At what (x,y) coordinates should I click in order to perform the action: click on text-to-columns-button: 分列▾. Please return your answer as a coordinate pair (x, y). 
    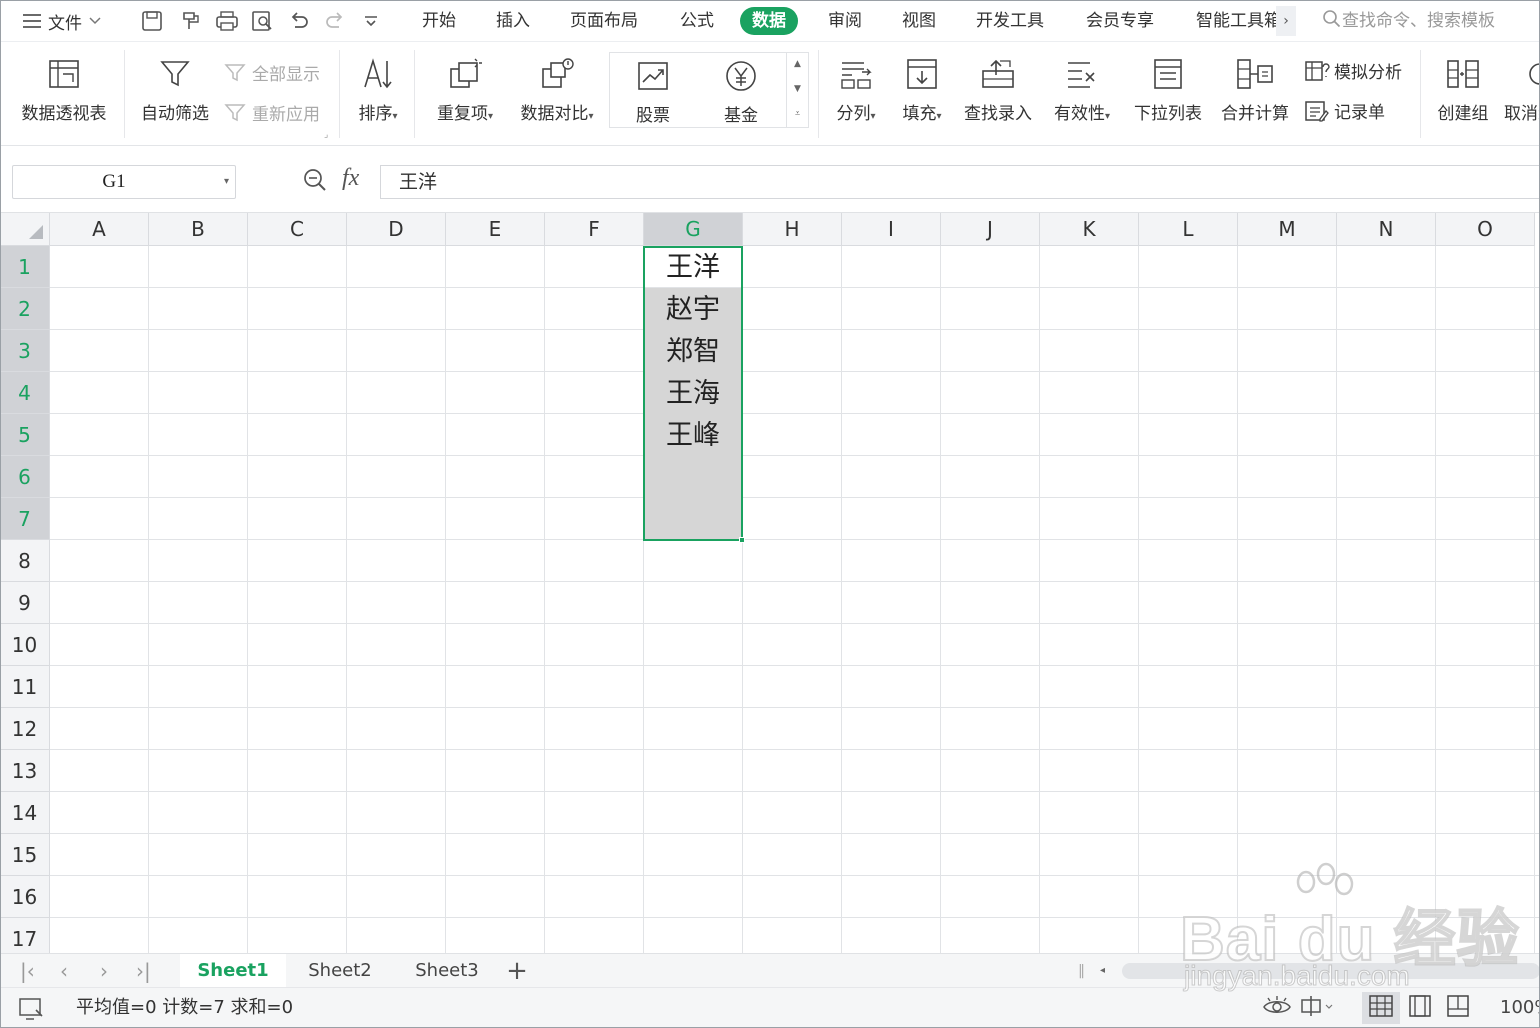
    Looking at the image, I should click on (856, 89).